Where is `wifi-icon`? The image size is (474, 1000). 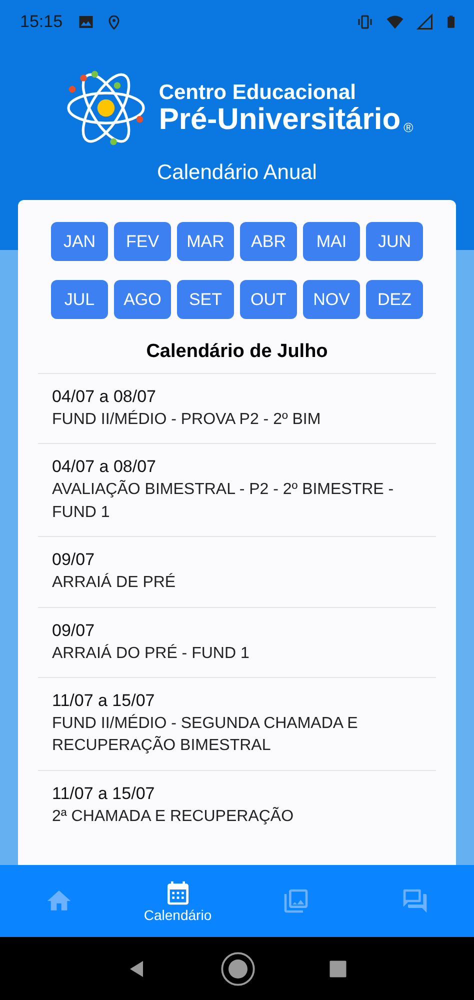
wifi-icon is located at coordinates (395, 21).